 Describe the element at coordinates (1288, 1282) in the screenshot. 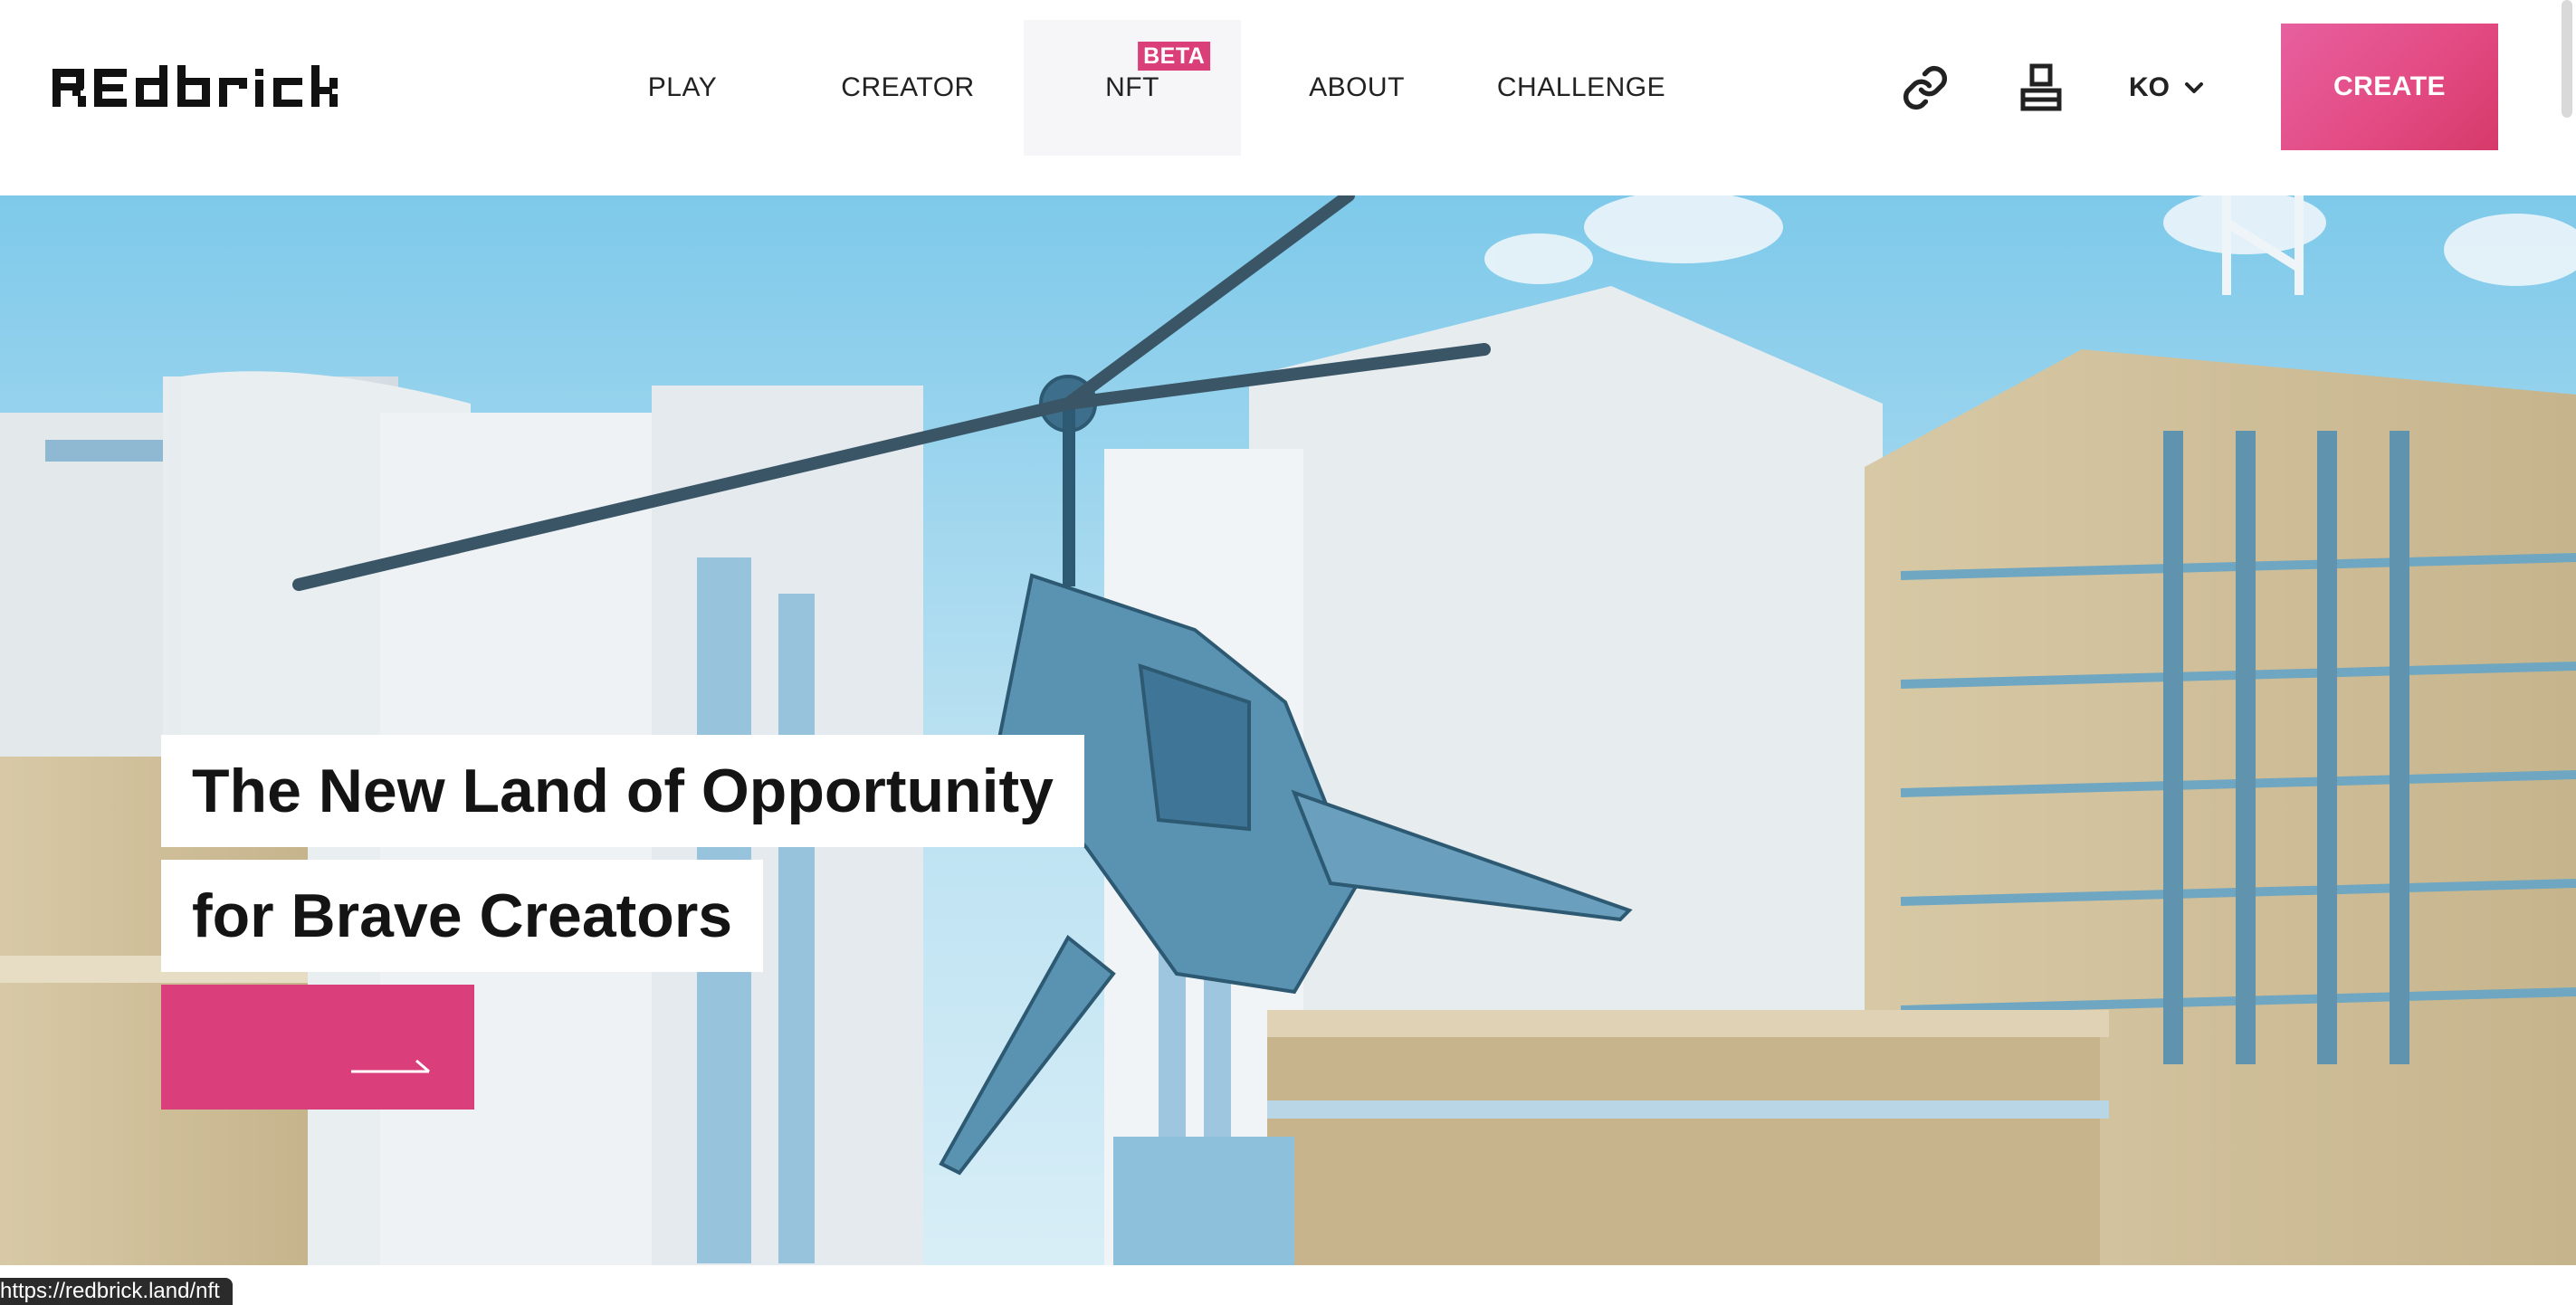

I see `page-below-fold` at that location.